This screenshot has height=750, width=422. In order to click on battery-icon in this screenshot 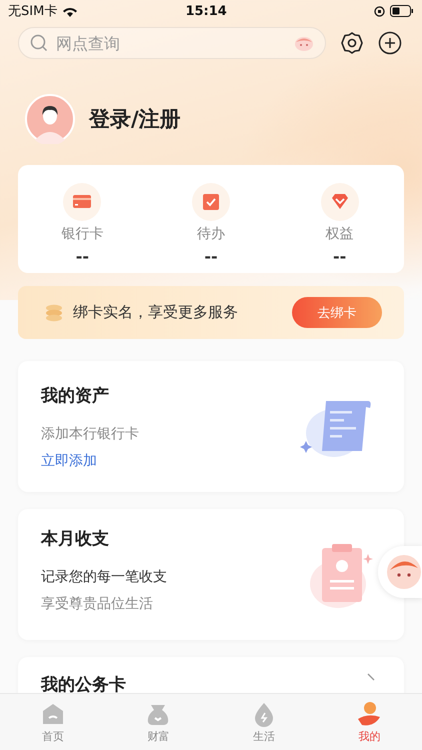, I will do `click(402, 11)`.